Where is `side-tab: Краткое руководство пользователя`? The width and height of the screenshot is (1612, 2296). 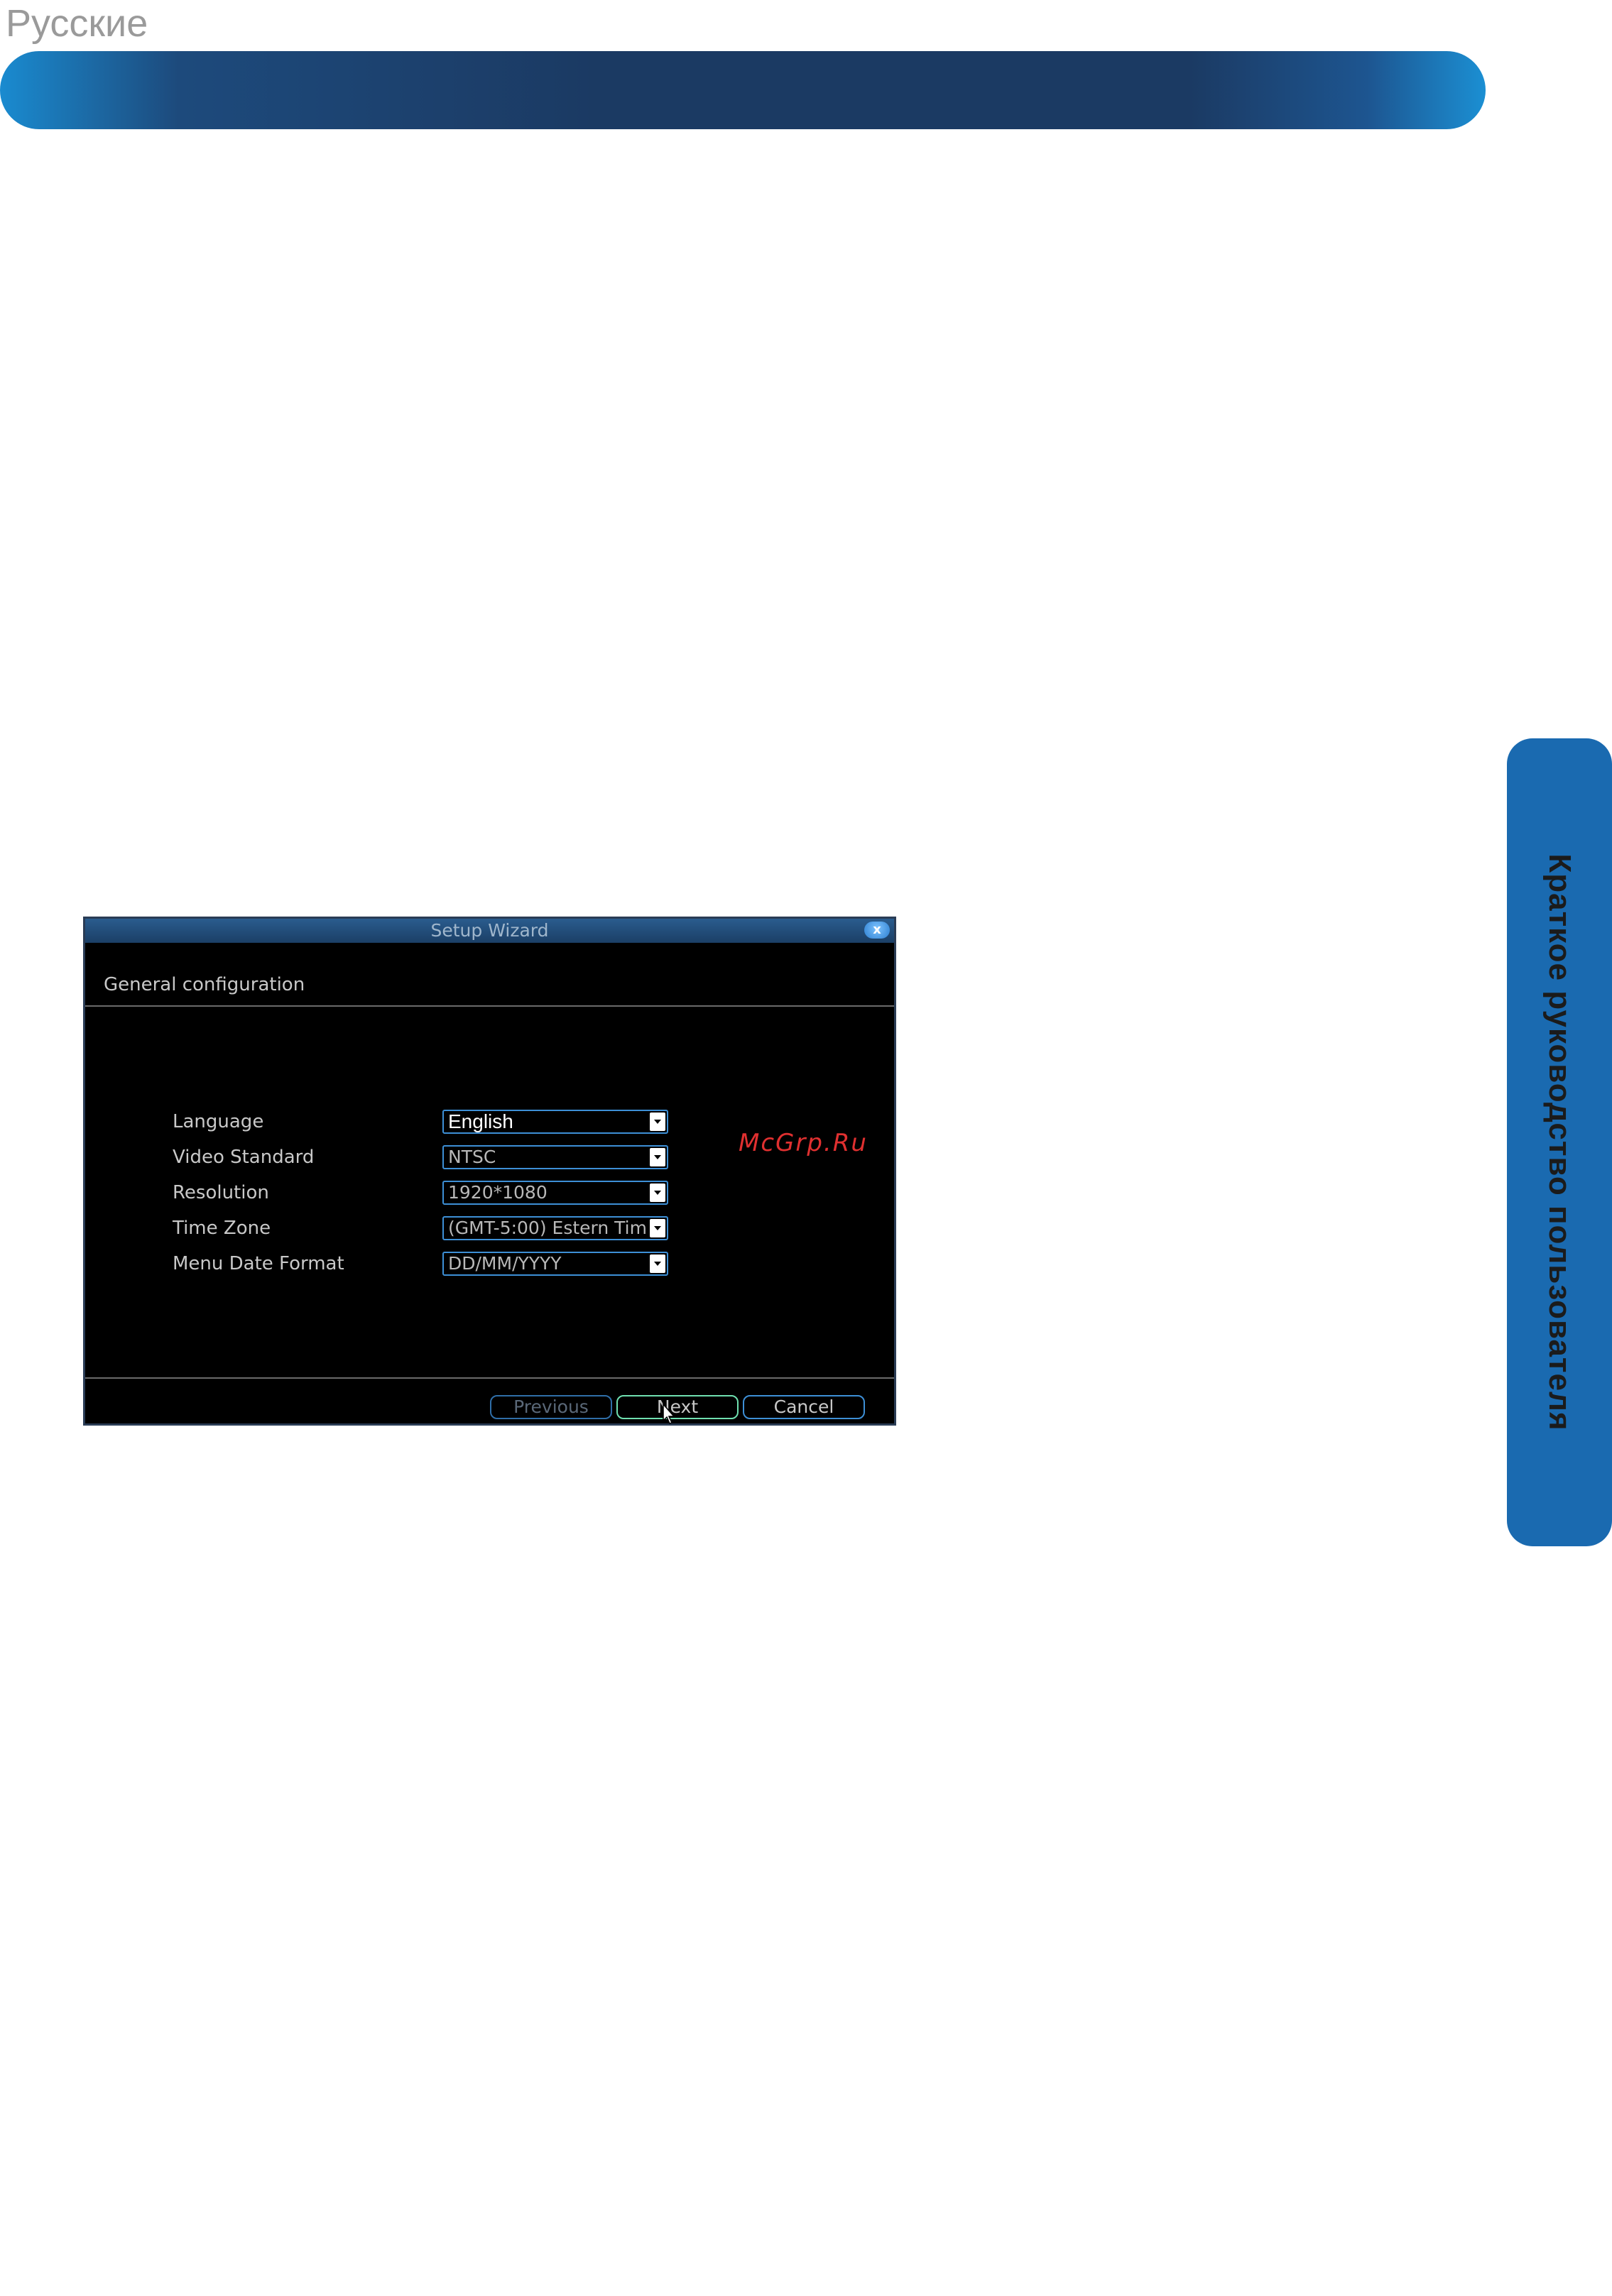 side-tab: Краткое руководство пользователя is located at coordinates (1559, 1142).